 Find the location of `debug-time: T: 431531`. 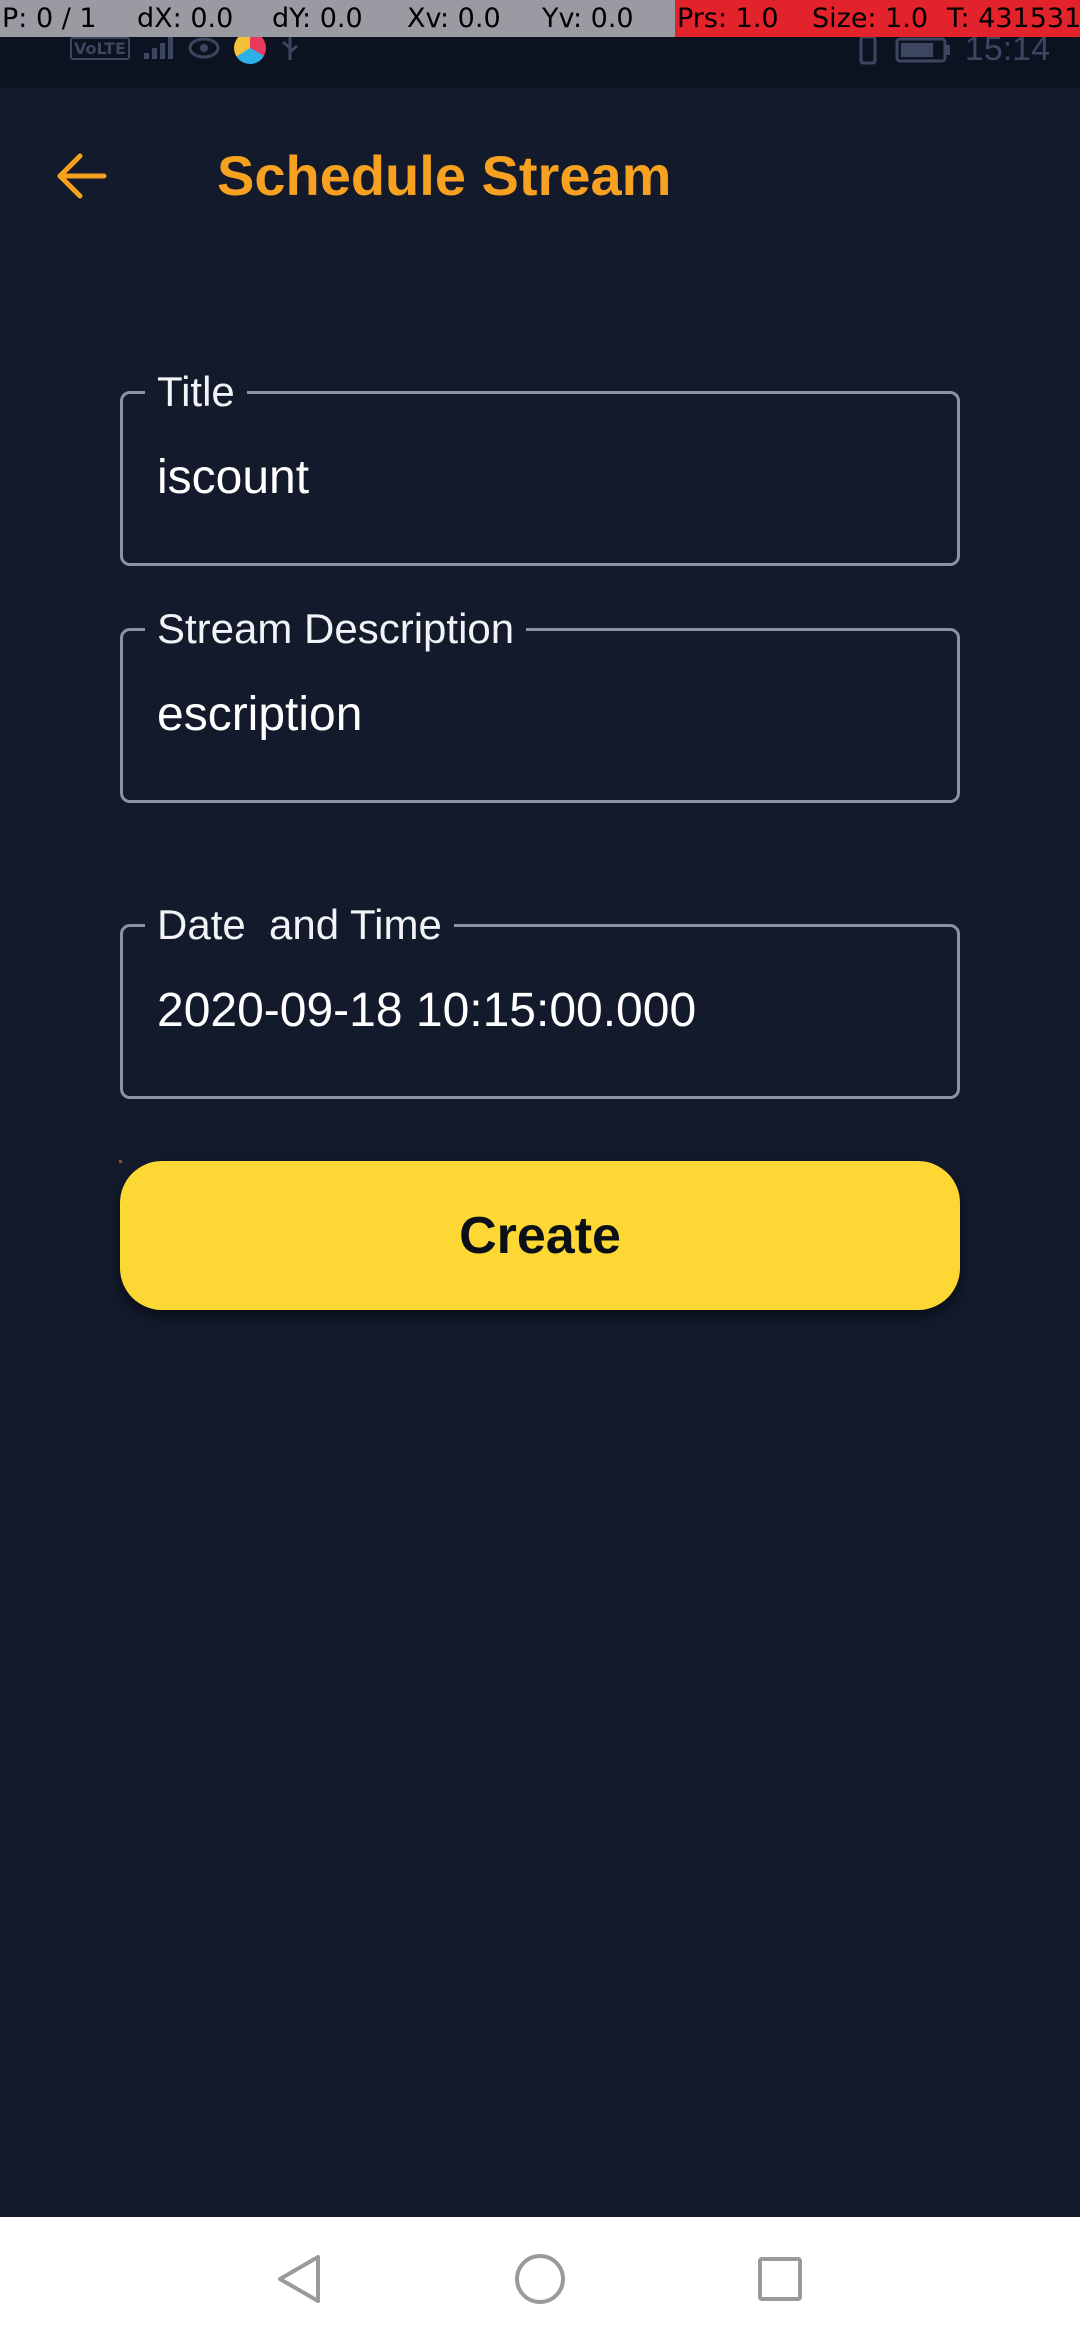

debug-time: T: 431531 is located at coordinates (1012, 18).